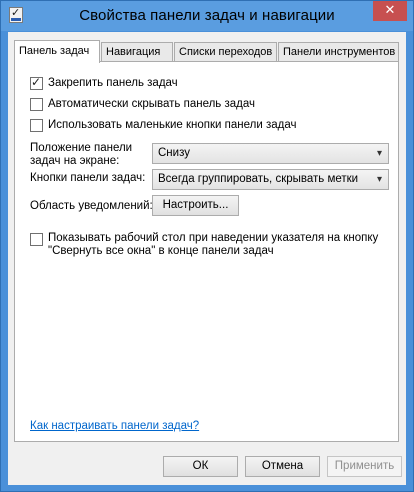  Describe the element at coordinates (36, 125) in the screenshot. I see `small-buttons-checkbox` at that location.